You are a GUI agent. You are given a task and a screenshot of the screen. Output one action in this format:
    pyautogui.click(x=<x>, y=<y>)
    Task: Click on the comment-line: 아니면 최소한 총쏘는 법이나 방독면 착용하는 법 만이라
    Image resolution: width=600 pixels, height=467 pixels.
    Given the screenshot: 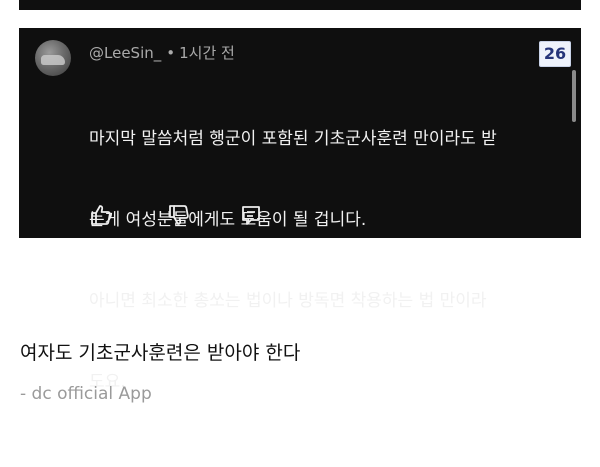 What is the action you would take?
    pyautogui.click(x=288, y=301)
    